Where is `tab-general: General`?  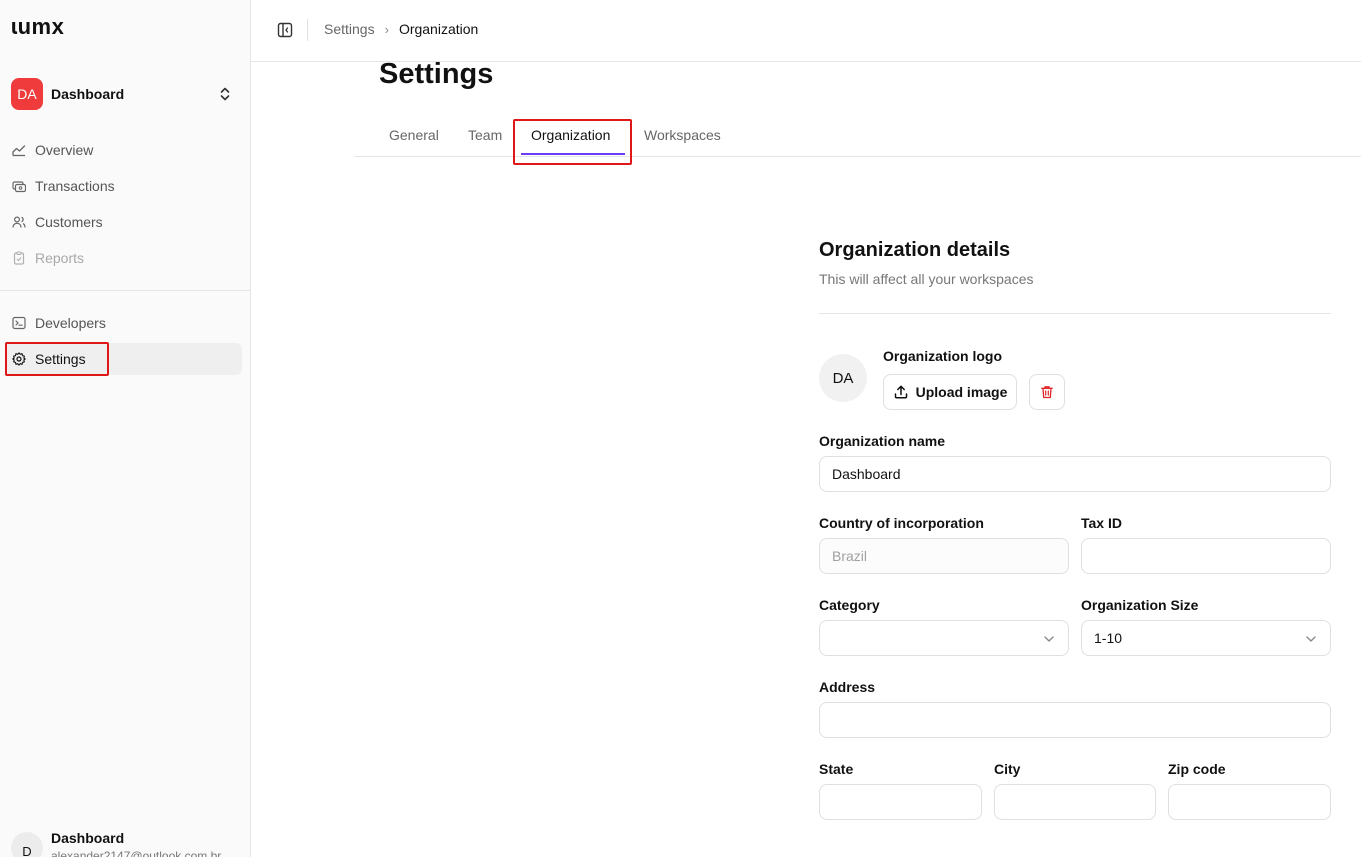
tab-general: General is located at coordinates (414, 142).